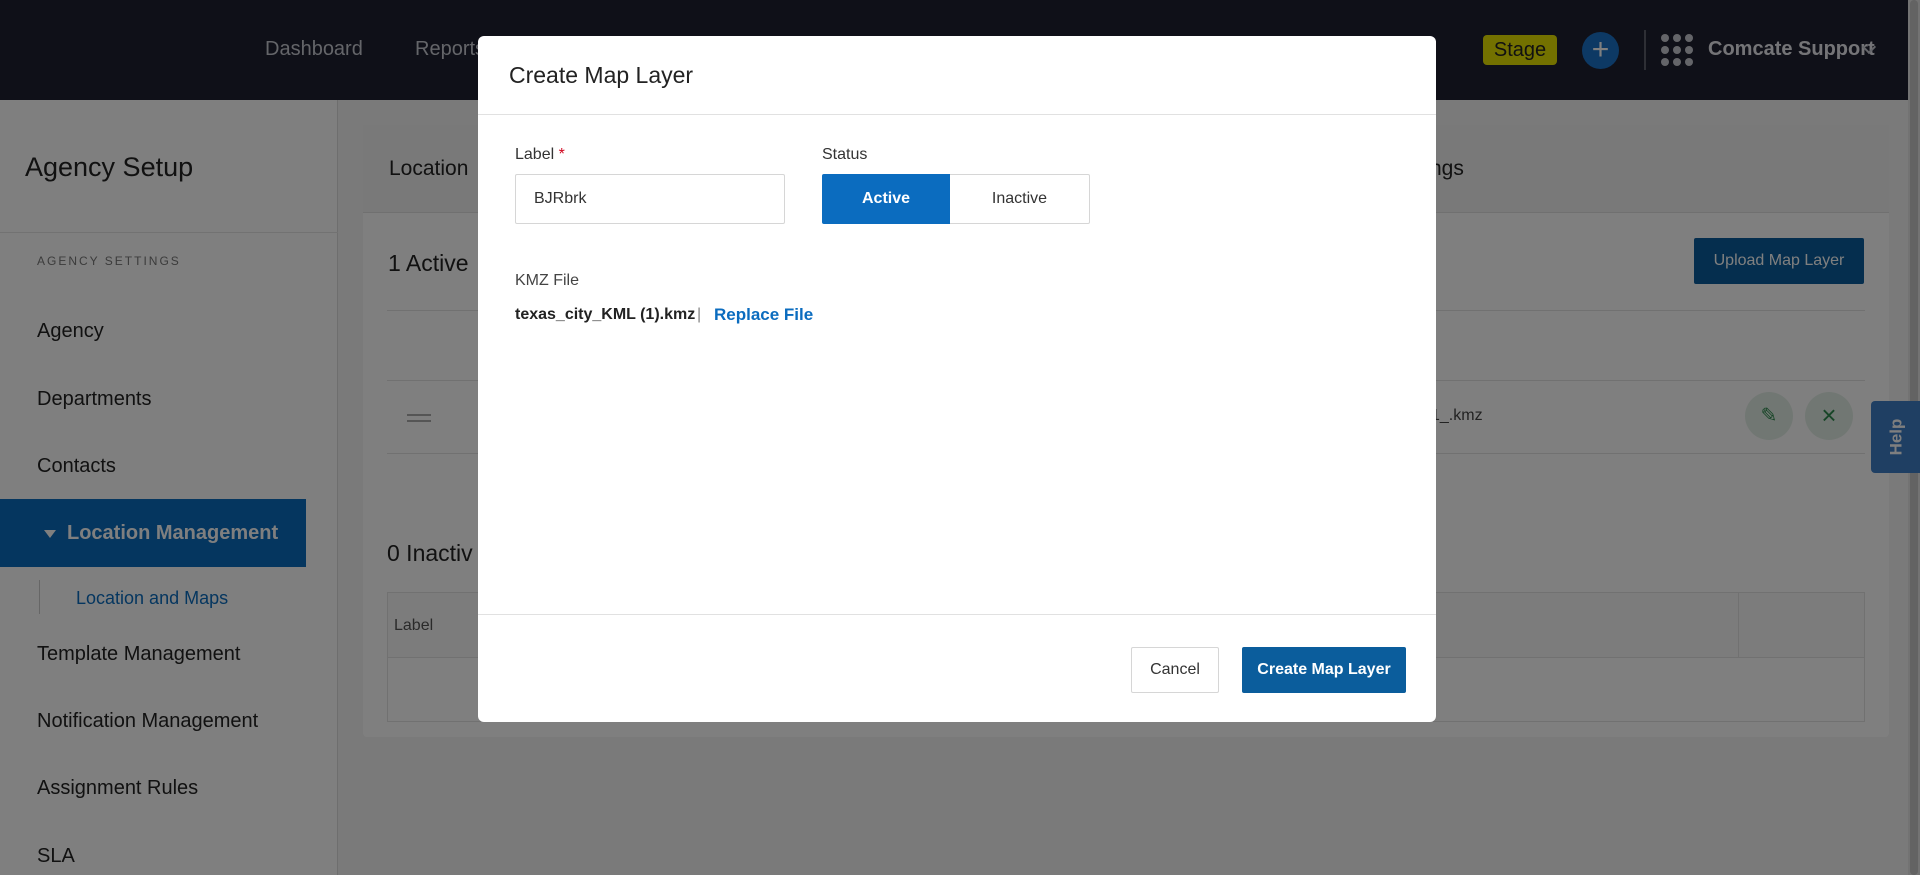 This screenshot has width=1920, height=875. What do you see at coordinates (605, 314) in the screenshot?
I see `kmz-file-name: texas_city_KML (1).kmz` at bounding box center [605, 314].